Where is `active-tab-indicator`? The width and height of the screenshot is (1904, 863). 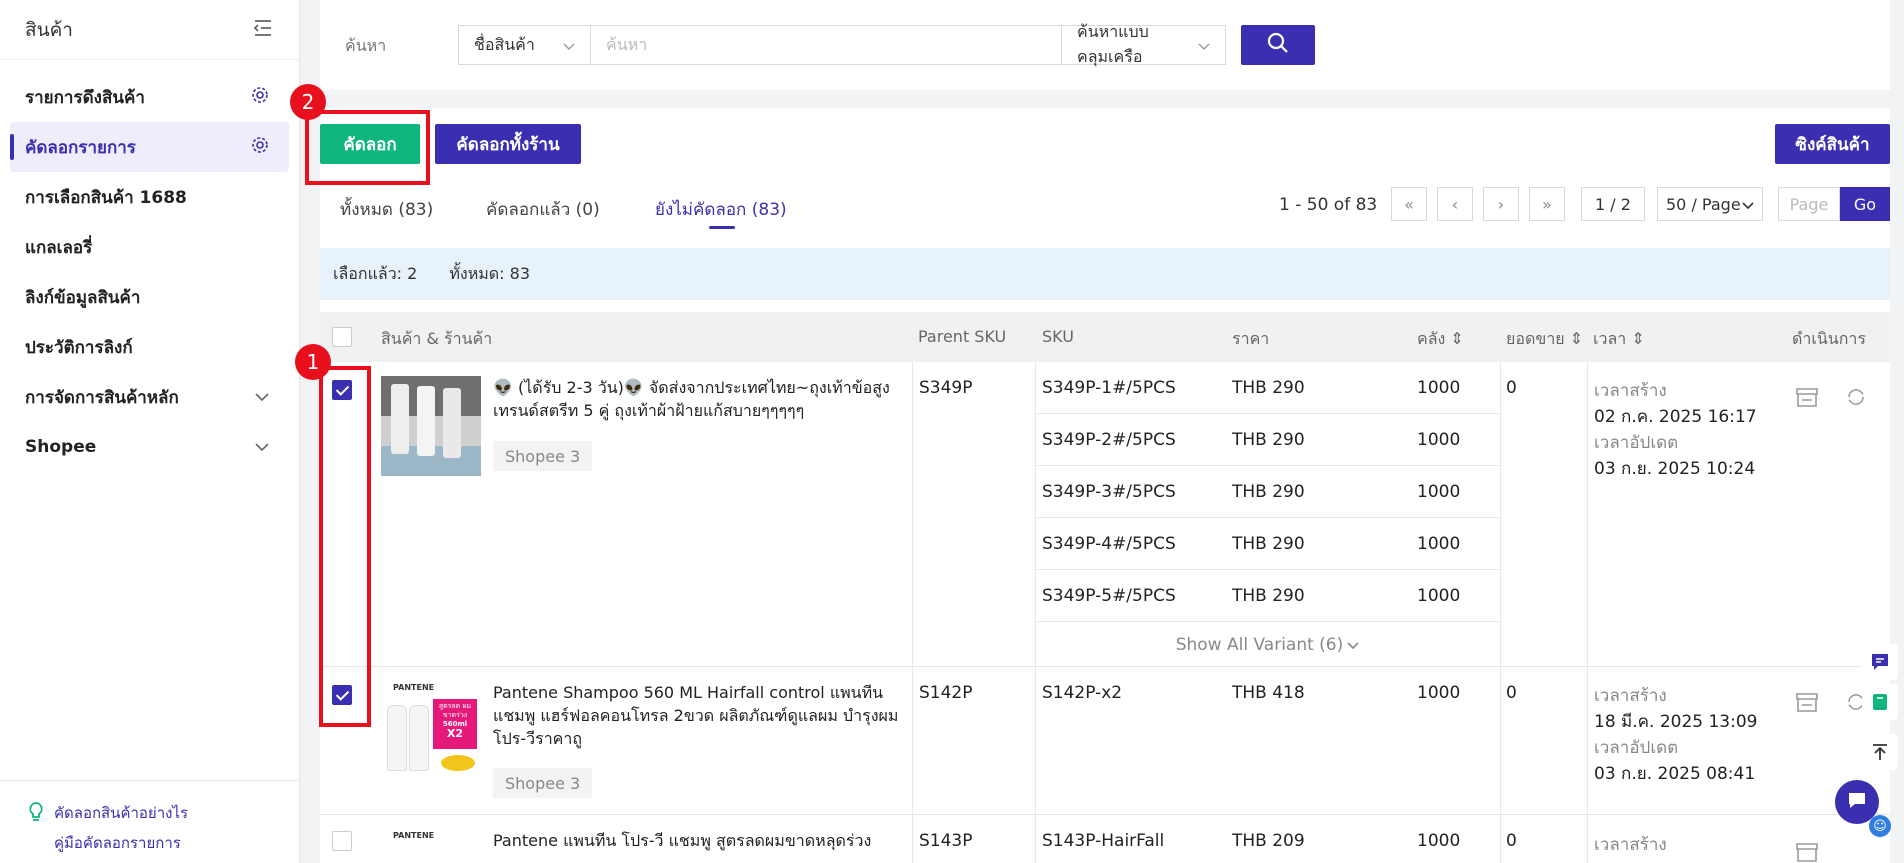 active-tab-indicator is located at coordinates (722, 227).